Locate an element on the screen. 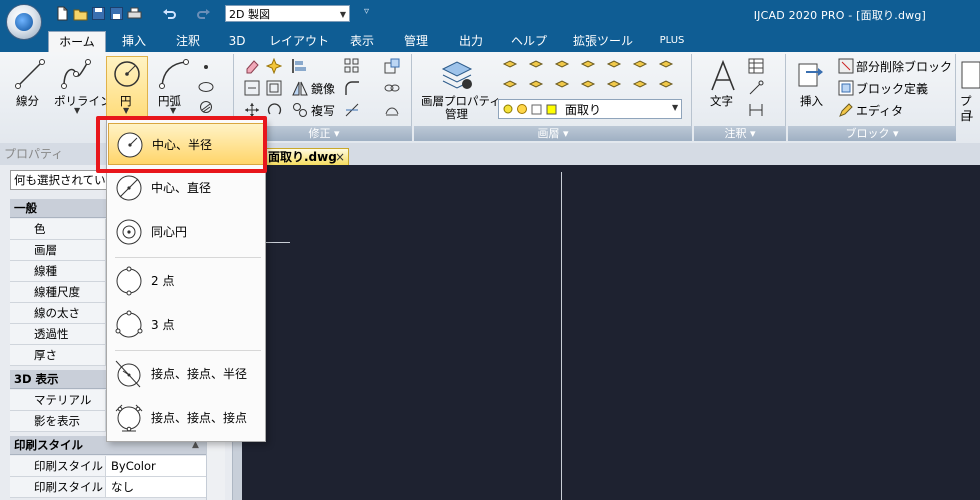  redo-icon is located at coordinates (203, 13).